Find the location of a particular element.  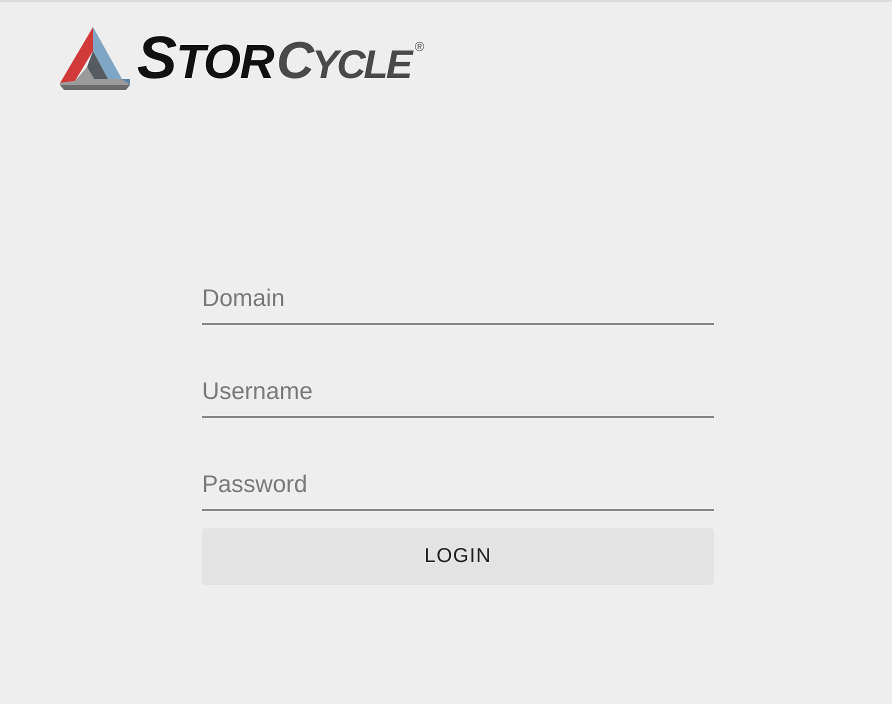

input-field: Username is located at coordinates (458, 396).